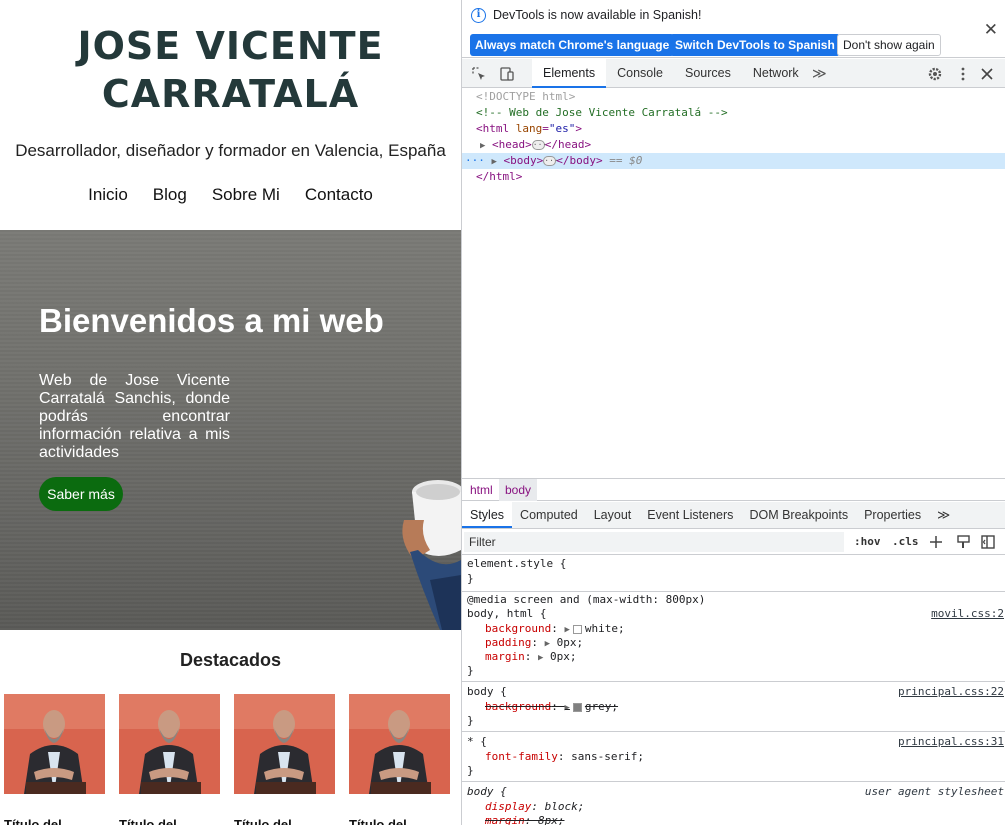 The height and width of the screenshot is (825, 1005). I want to click on styles-filter-bar: :hov .cls, so click(733, 542).